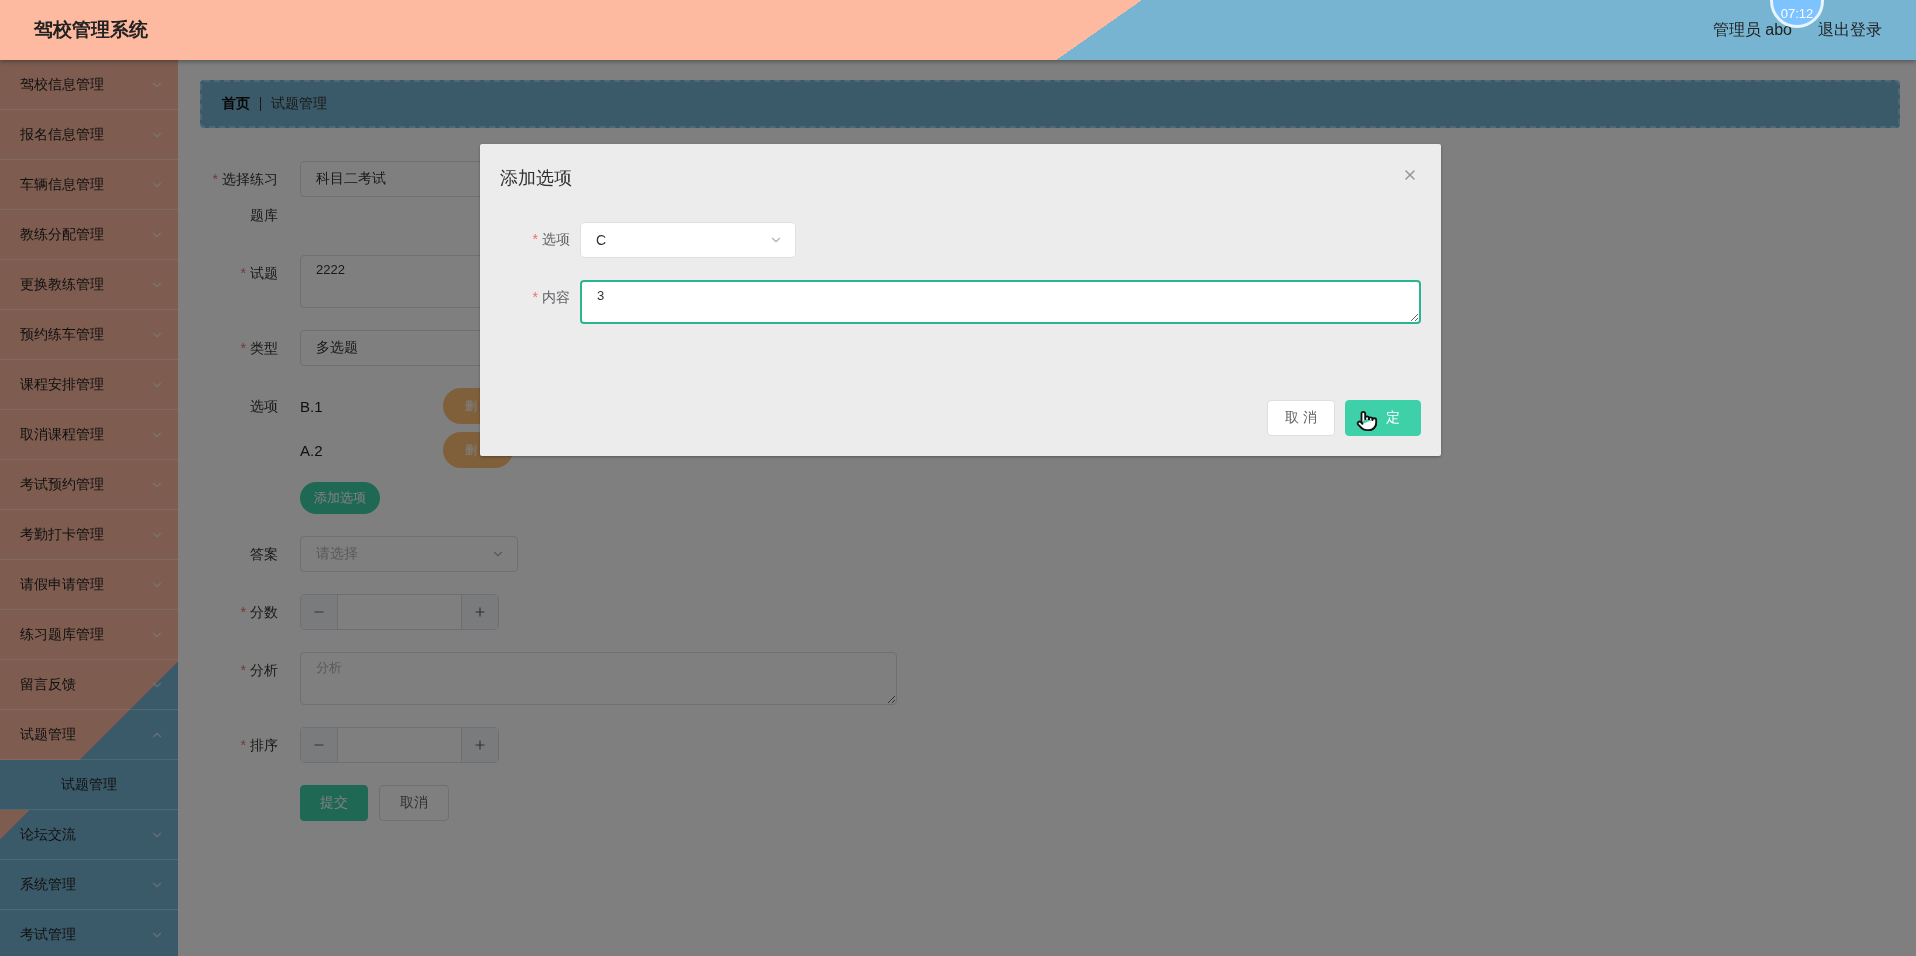 Image resolution: width=1916 pixels, height=956 pixels. Describe the element at coordinates (1000, 302) in the screenshot. I see `text-area: 3` at that location.